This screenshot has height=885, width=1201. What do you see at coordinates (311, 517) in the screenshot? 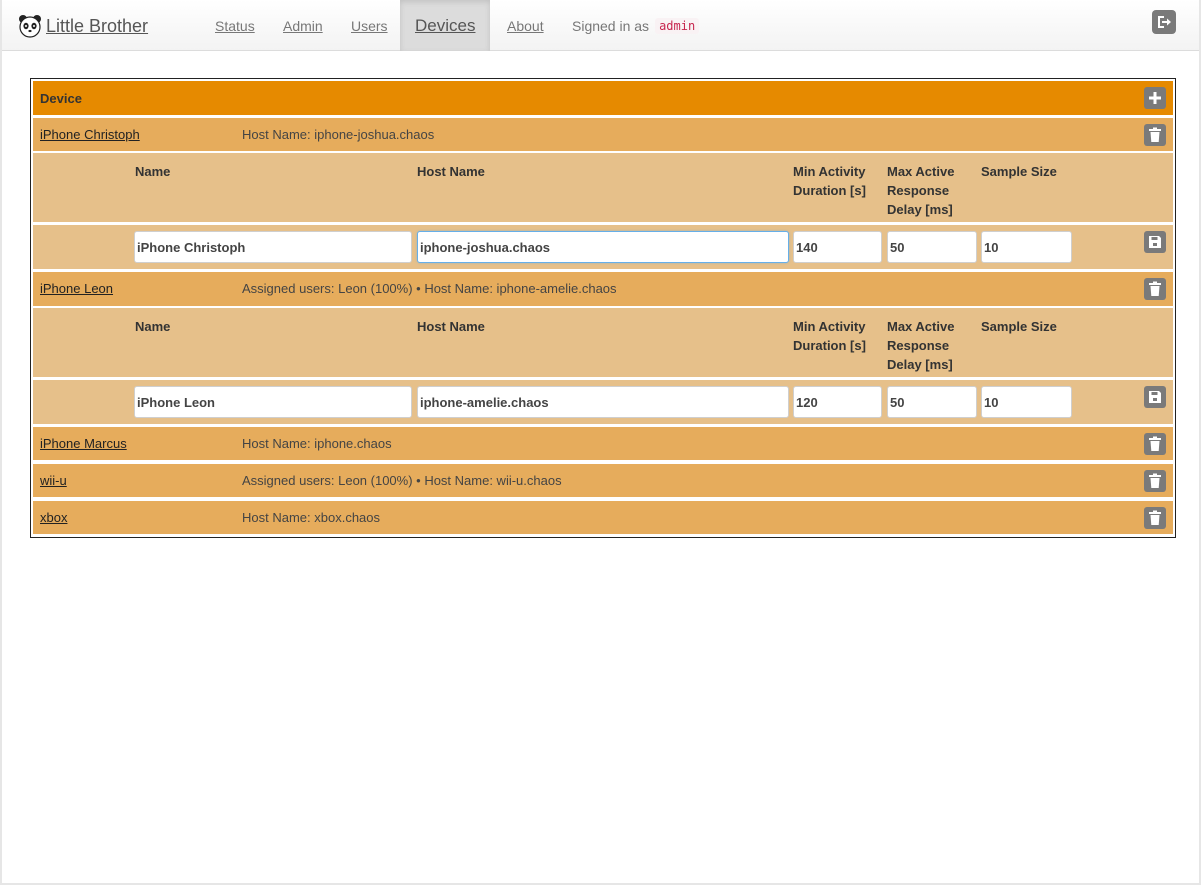
I see `device-info: Host Name: xbox.chaos` at bounding box center [311, 517].